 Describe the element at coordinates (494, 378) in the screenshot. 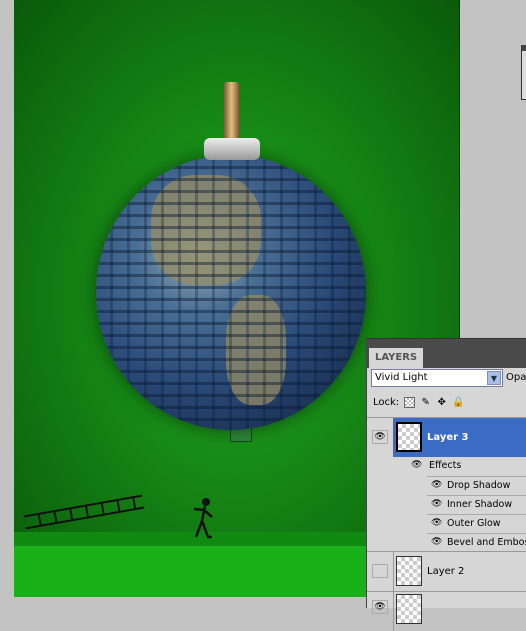

I see `chevron-down-icon: ▼` at that location.